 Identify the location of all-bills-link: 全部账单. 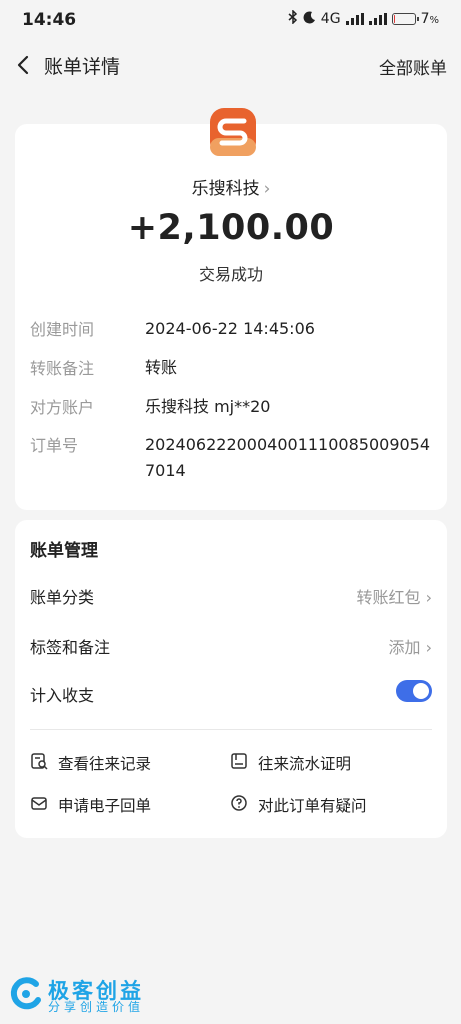
(413, 66).